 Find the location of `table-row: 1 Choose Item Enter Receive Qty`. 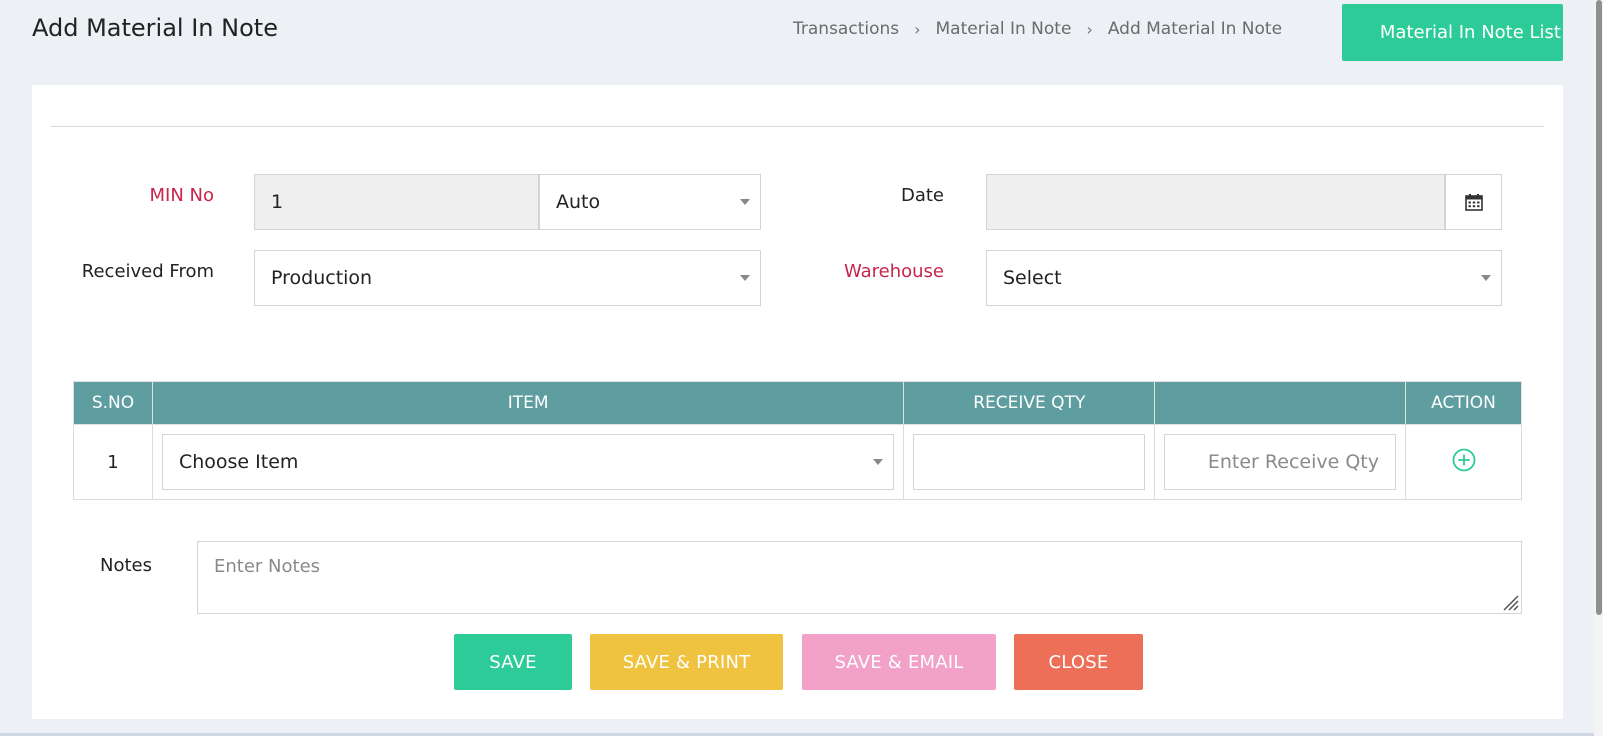

table-row: 1 Choose Item Enter Receive Qty is located at coordinates (797, 462).